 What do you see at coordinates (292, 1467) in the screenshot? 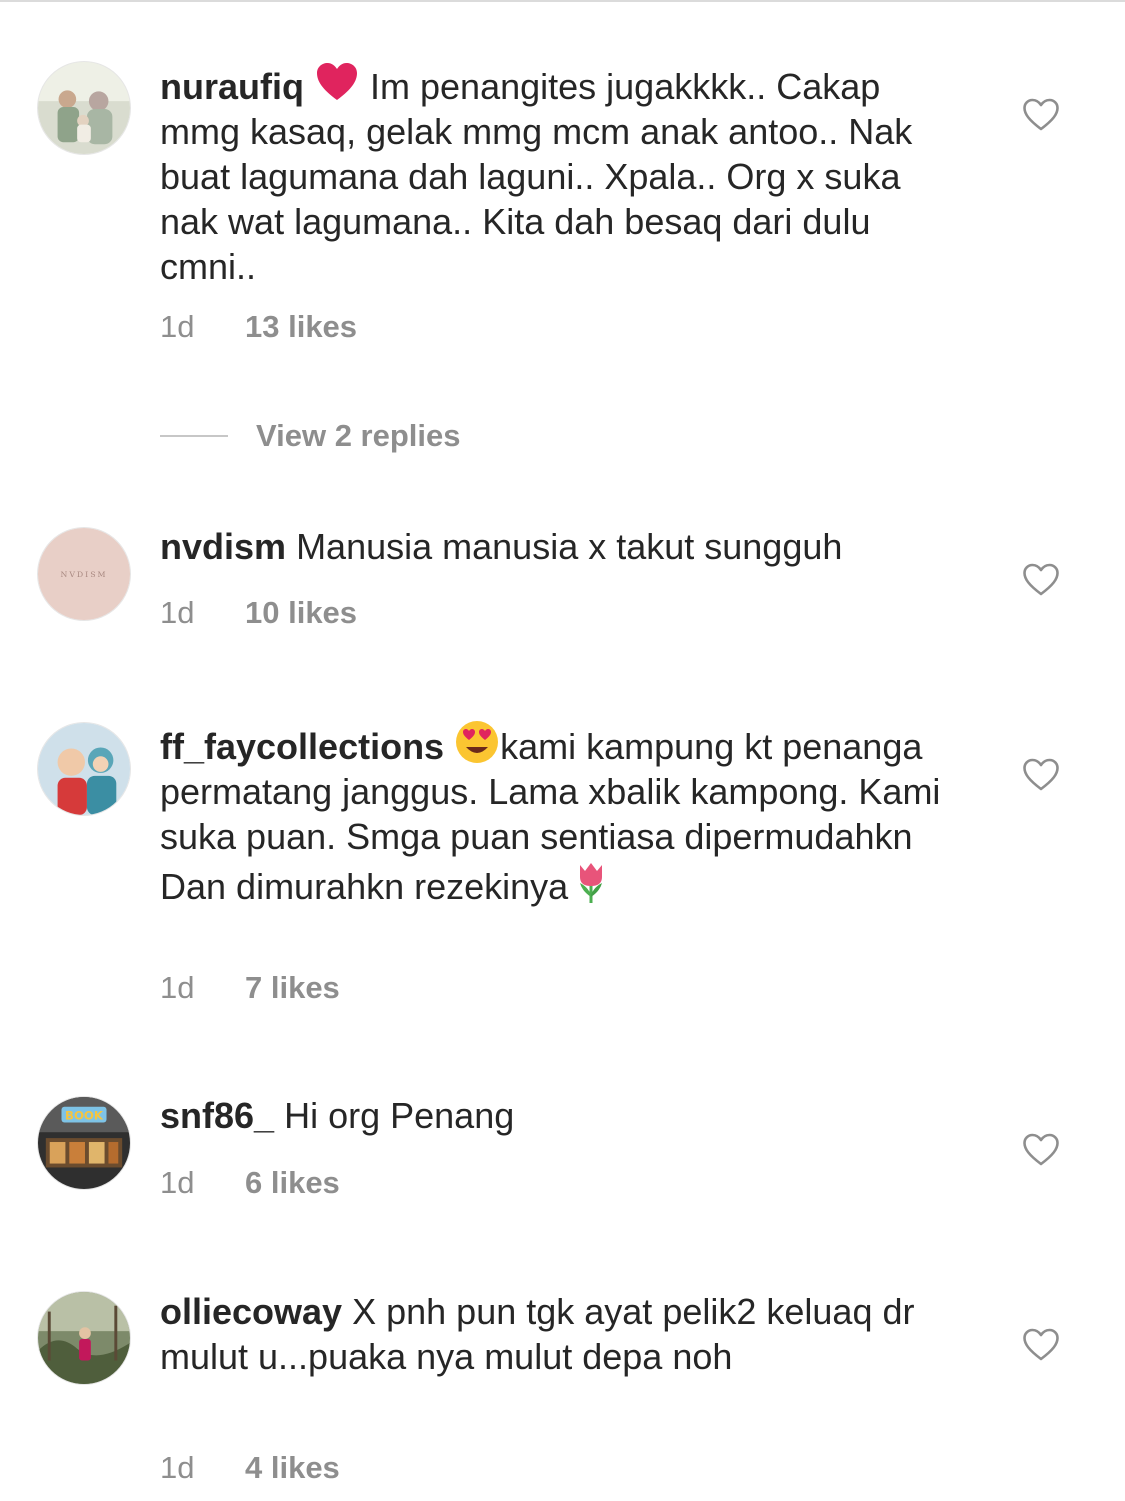
I see `comment-likes: 4 likes` at bounding box center [292, 1467].